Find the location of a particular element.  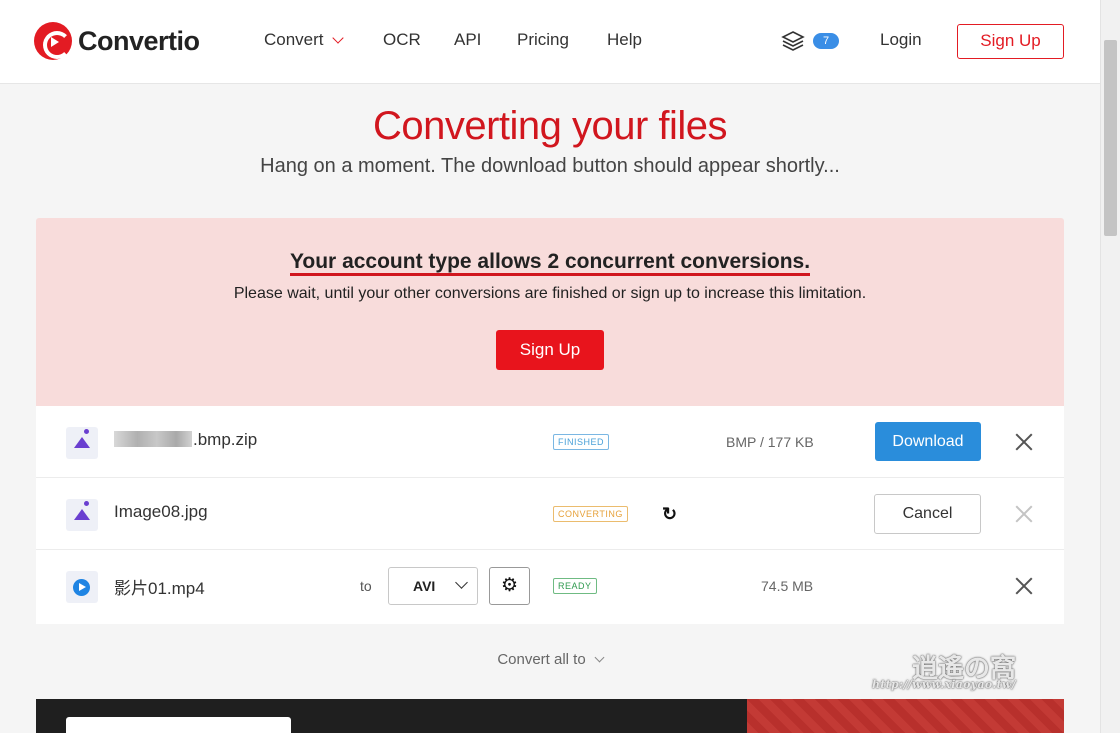

file-name: 影片01.mp4 is located at coordinates (159, 588).